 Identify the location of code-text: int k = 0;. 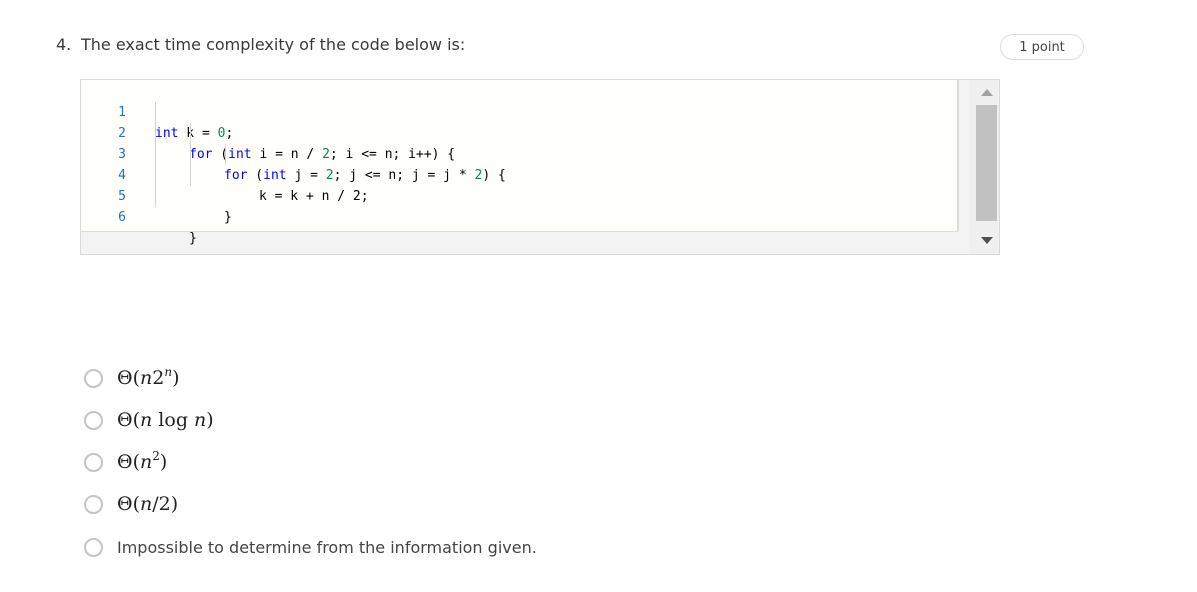
(194, 133).